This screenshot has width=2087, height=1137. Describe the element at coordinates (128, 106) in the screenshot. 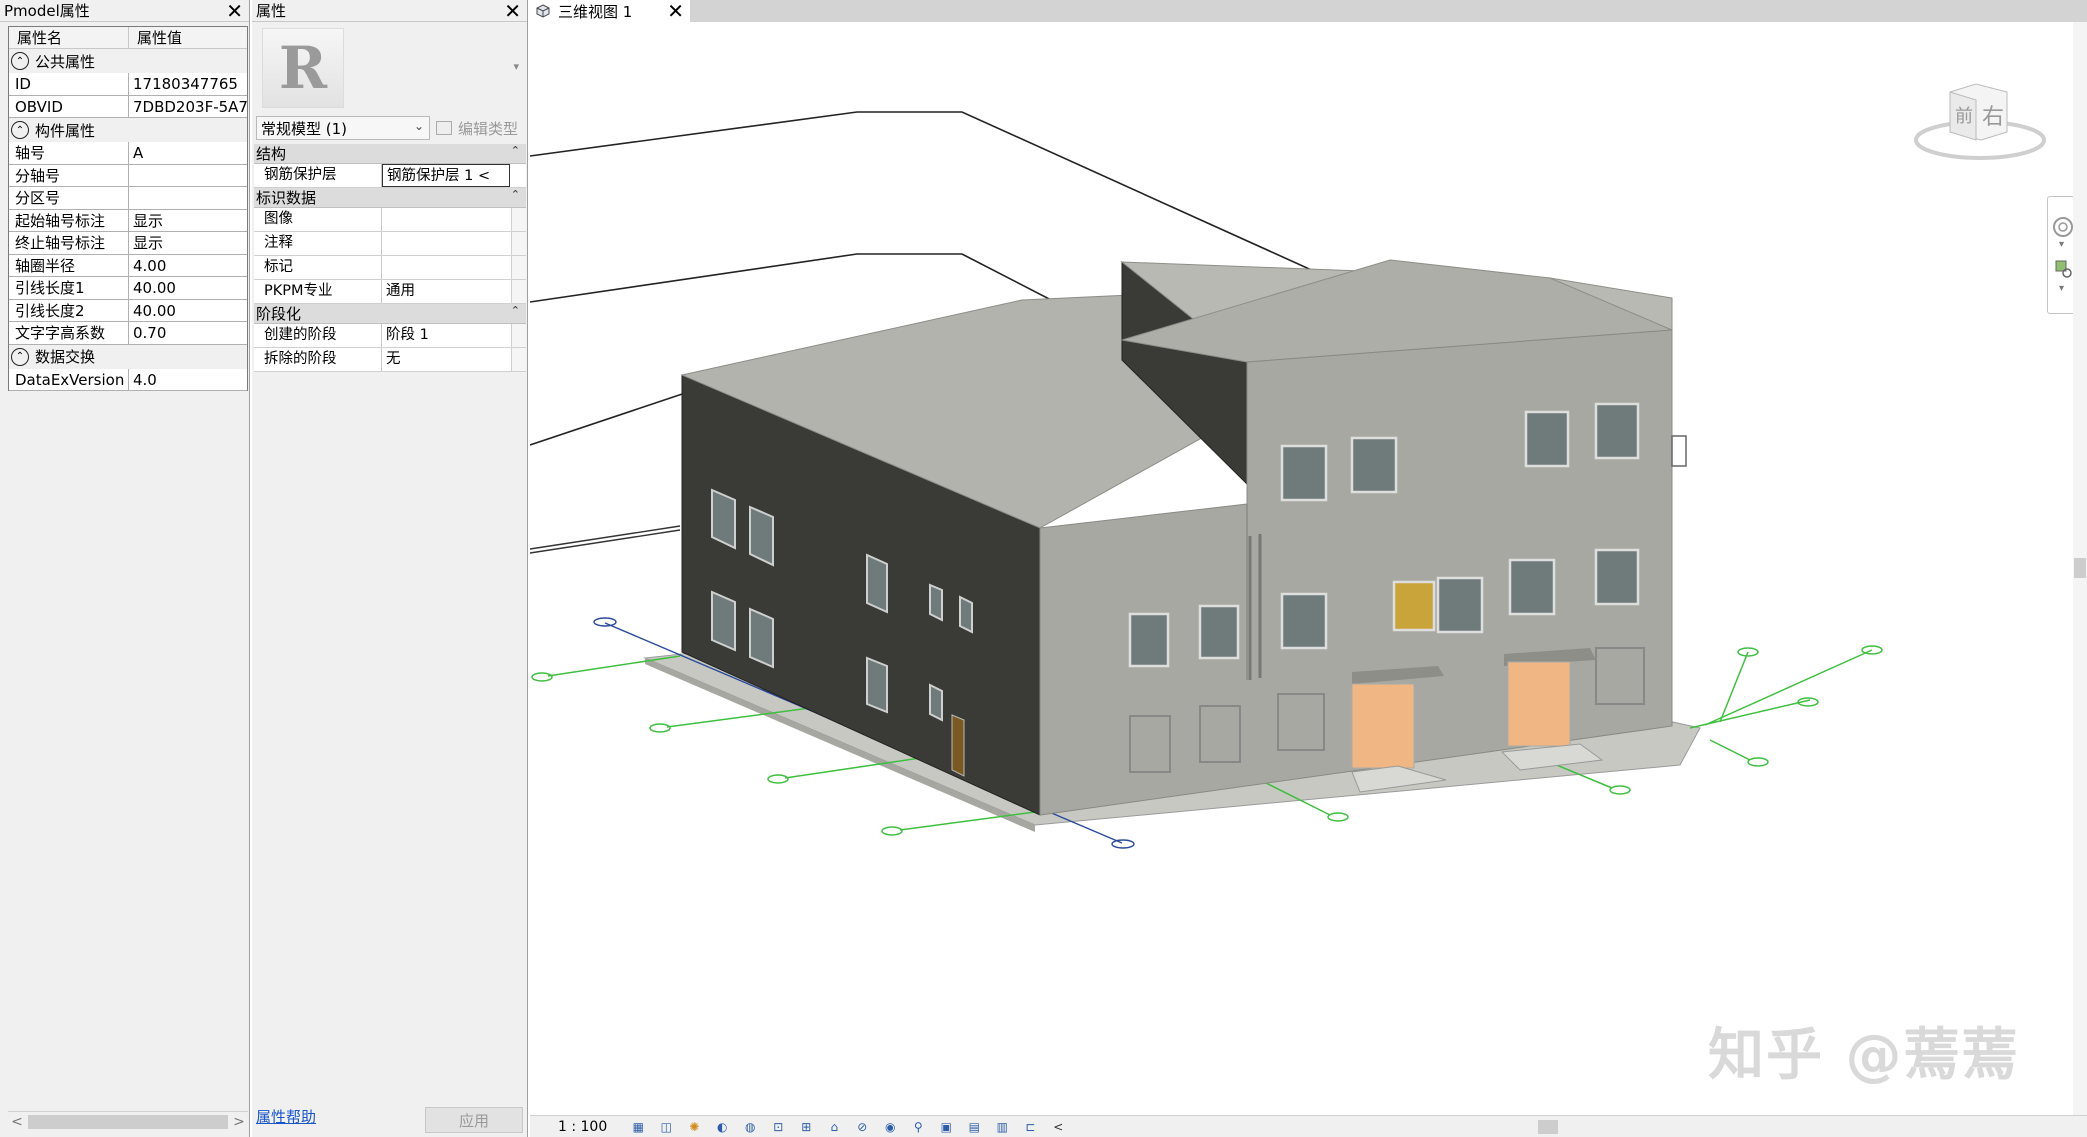

I see `table-row: OBVID 7DBD203F-5A7` at that location.